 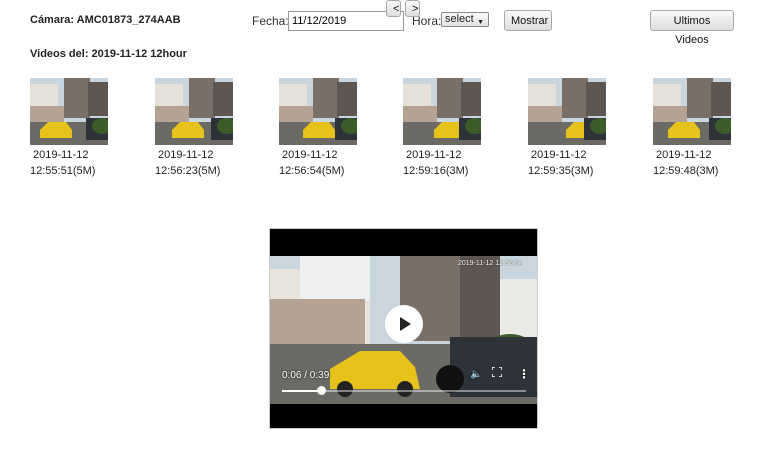 I want to click on mostrar-button: Mostrar, so click(x=528, y=20).